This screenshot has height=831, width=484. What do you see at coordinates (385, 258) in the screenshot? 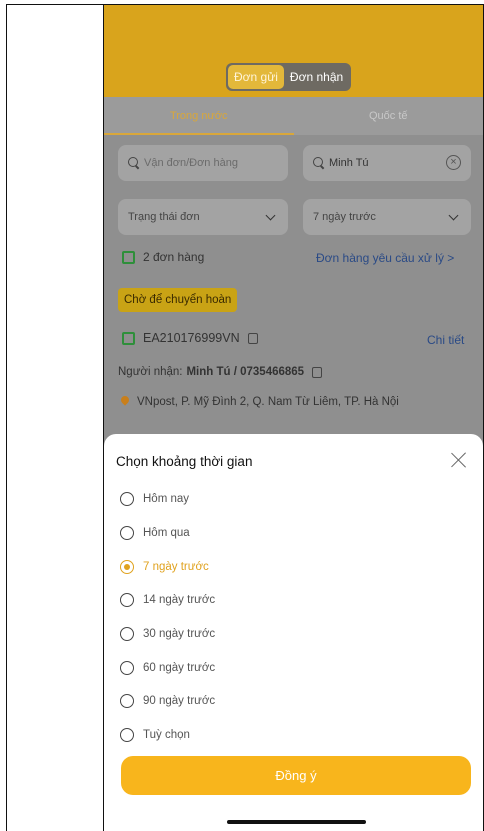
I see `request-orders-link: Đơn hàng yêu cầu xử lý >` at bounding box center [385, 258].